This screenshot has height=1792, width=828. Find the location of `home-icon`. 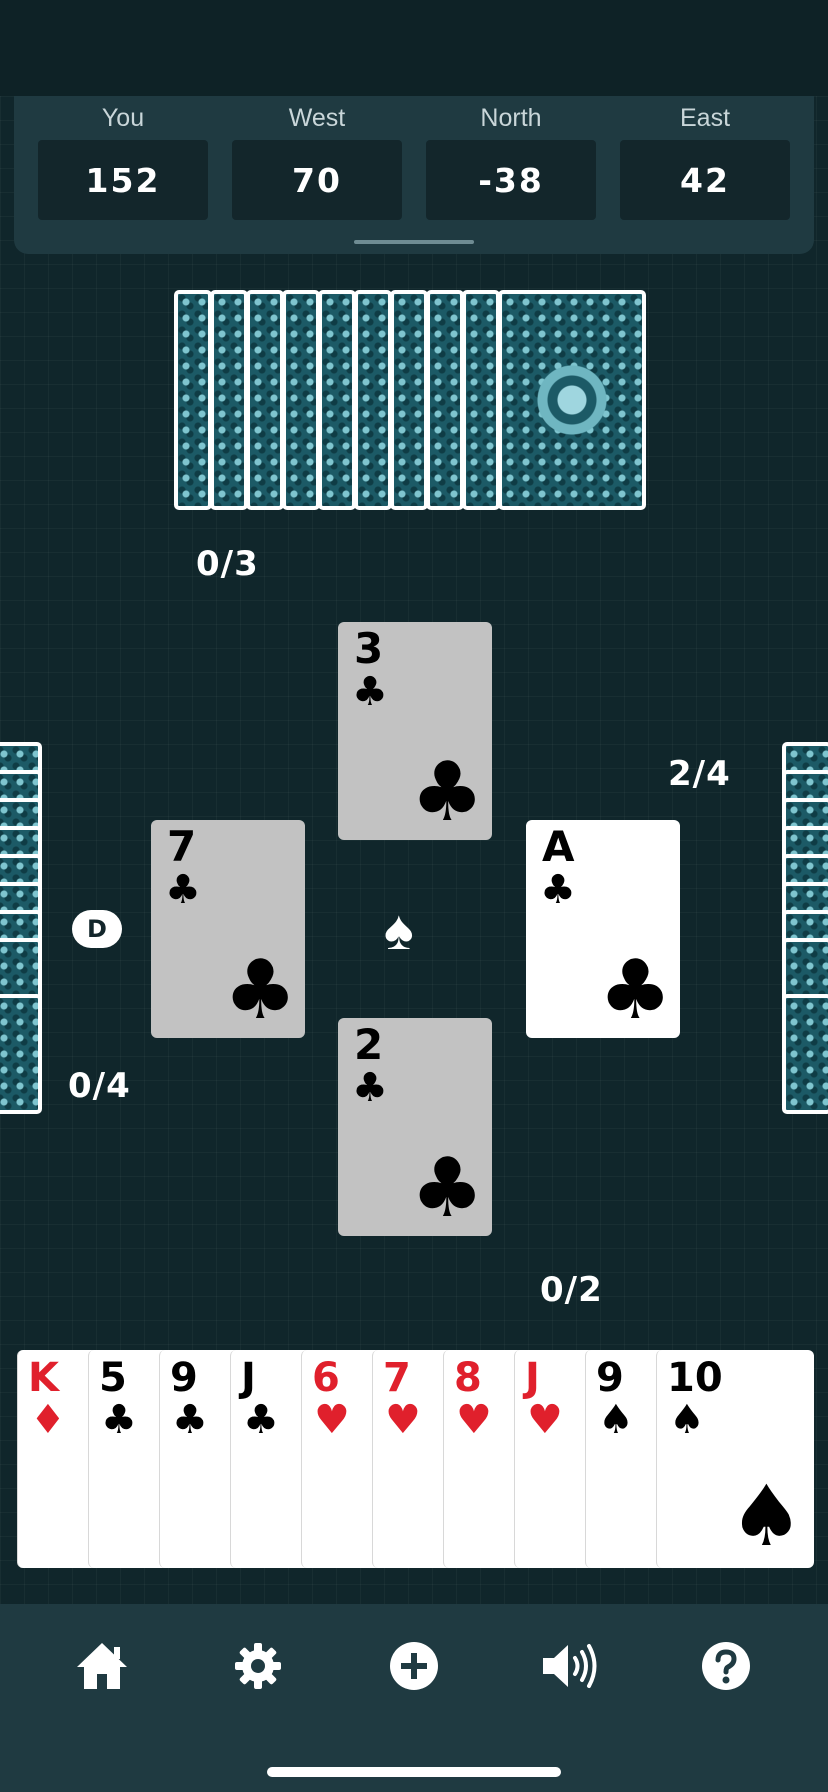

home-icon is located at coordinates (102, 1666).